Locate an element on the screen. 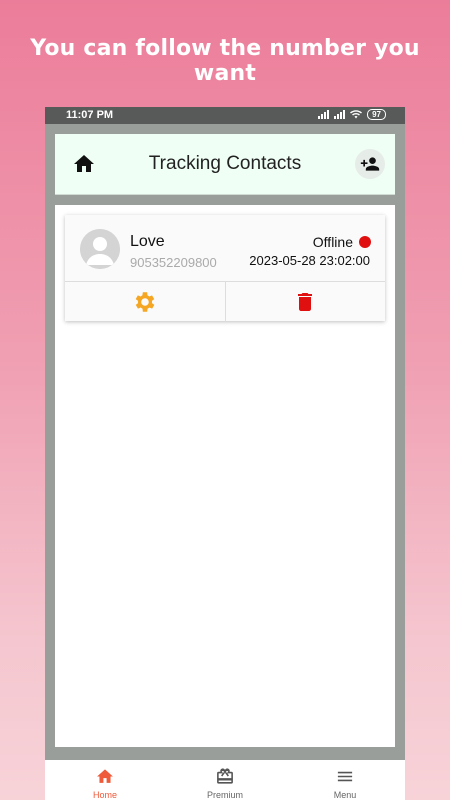 The width and height of the screenshot is (450, 800). delete-button is located at coordinates (305, 302).